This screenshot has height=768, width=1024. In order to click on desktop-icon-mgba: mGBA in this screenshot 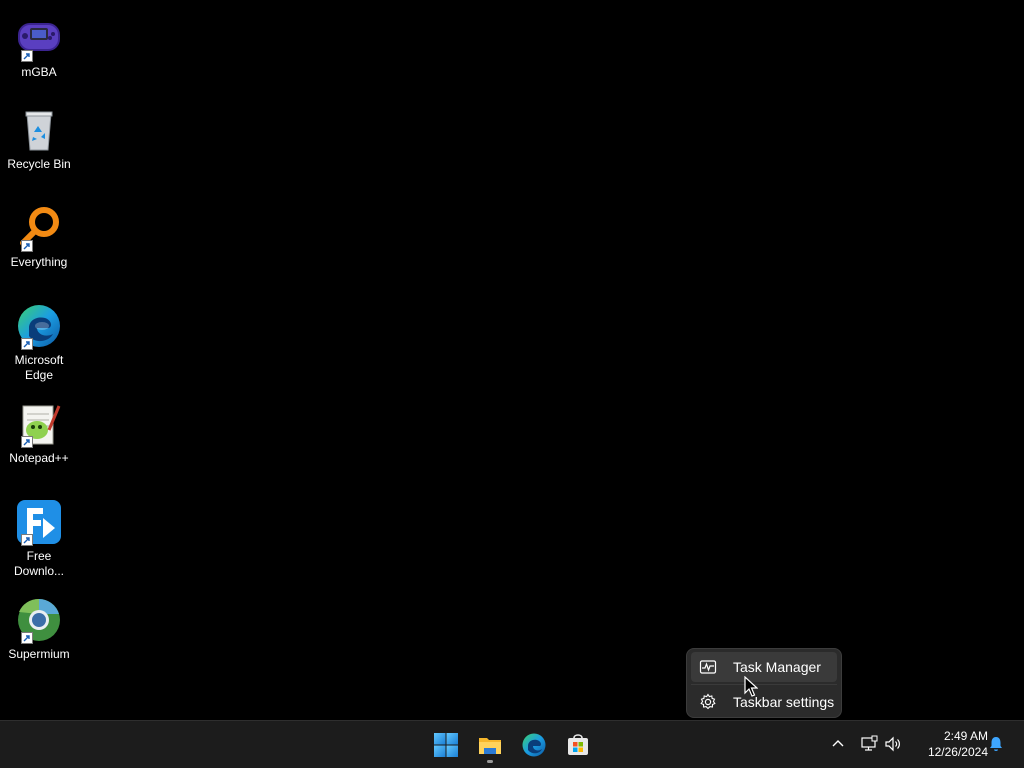, I will do `click(39, 47)`.